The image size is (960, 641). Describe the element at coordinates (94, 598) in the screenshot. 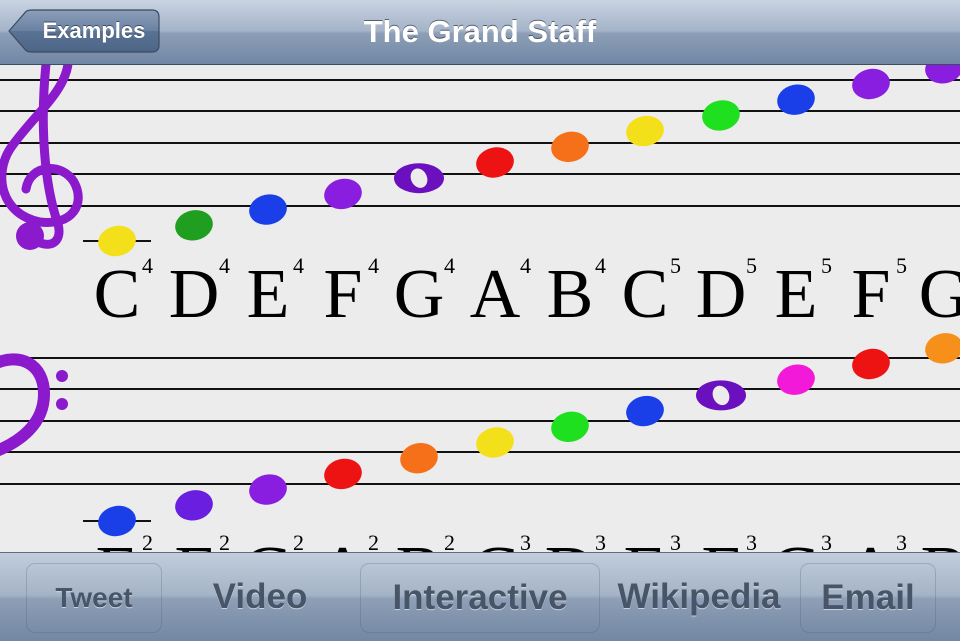

I see `tweet-button: Tweet` at that location.